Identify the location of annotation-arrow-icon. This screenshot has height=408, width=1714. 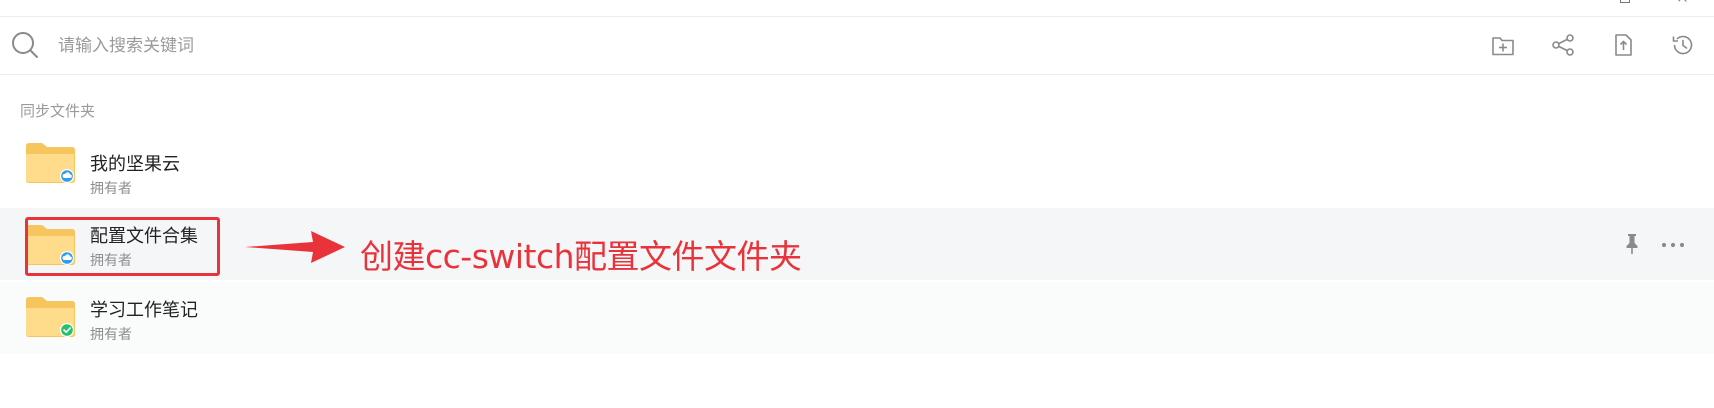
(296, 247).